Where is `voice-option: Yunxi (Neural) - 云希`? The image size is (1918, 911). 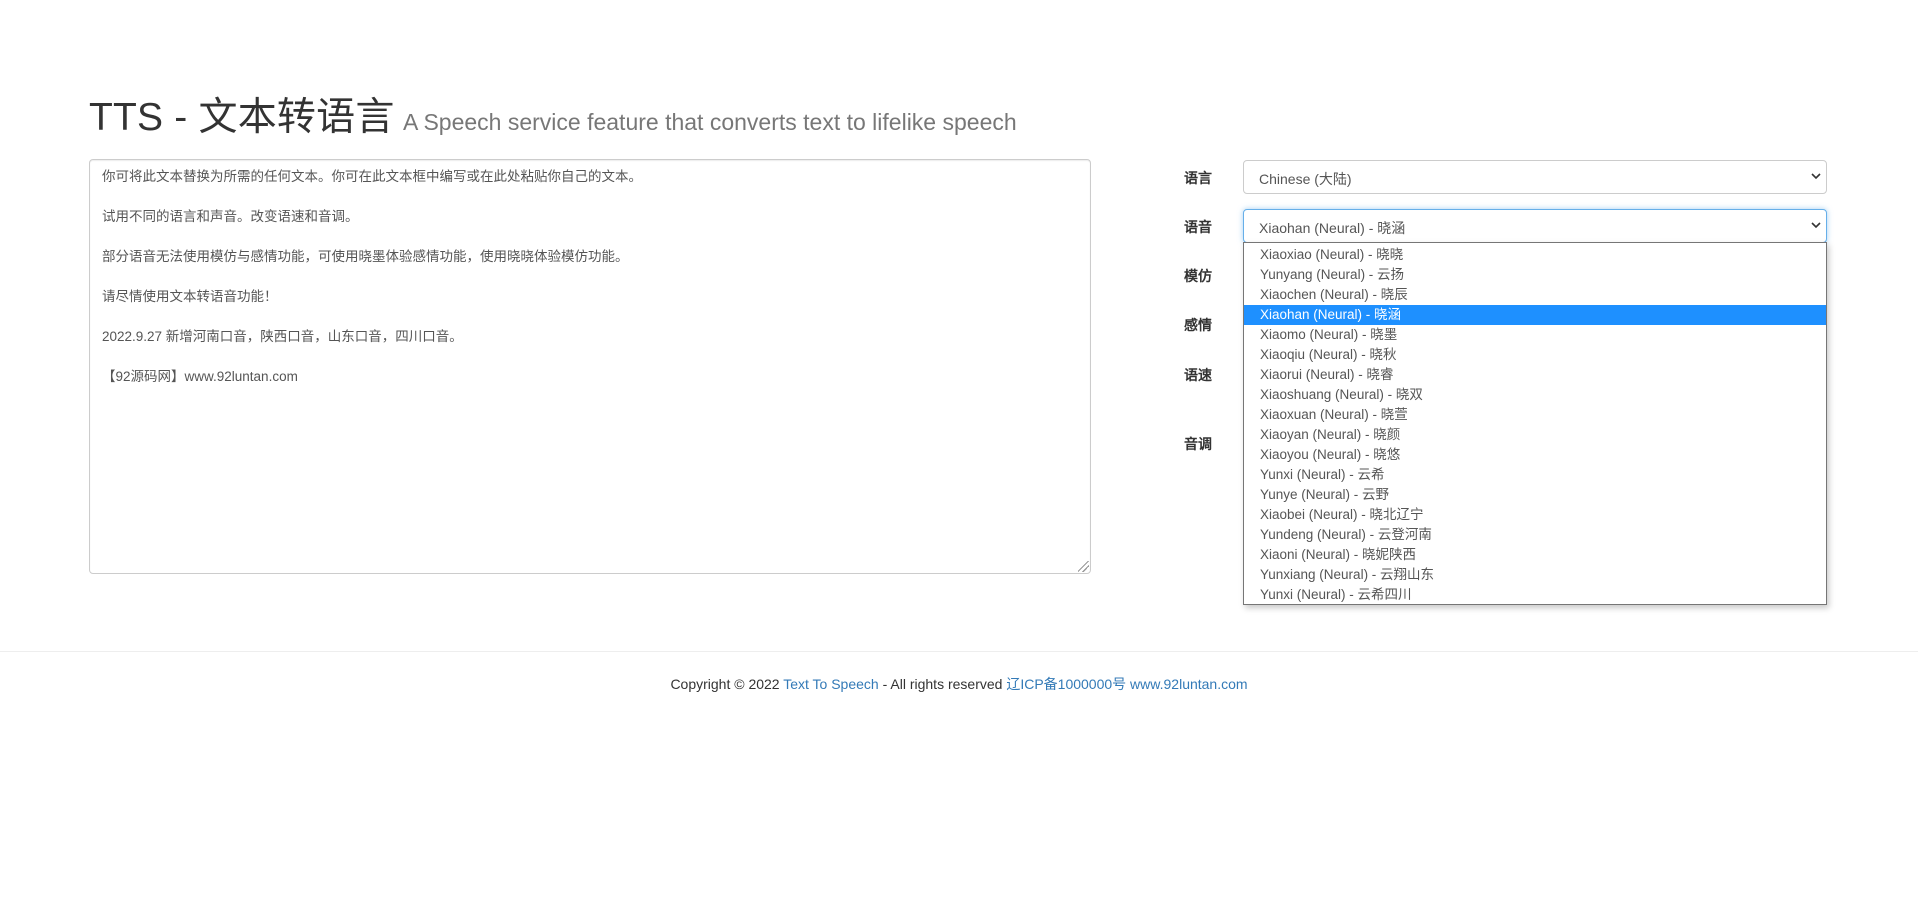 voice-option: Yunxi (Neural) - 云希 is located at coordinates (1535, 475).